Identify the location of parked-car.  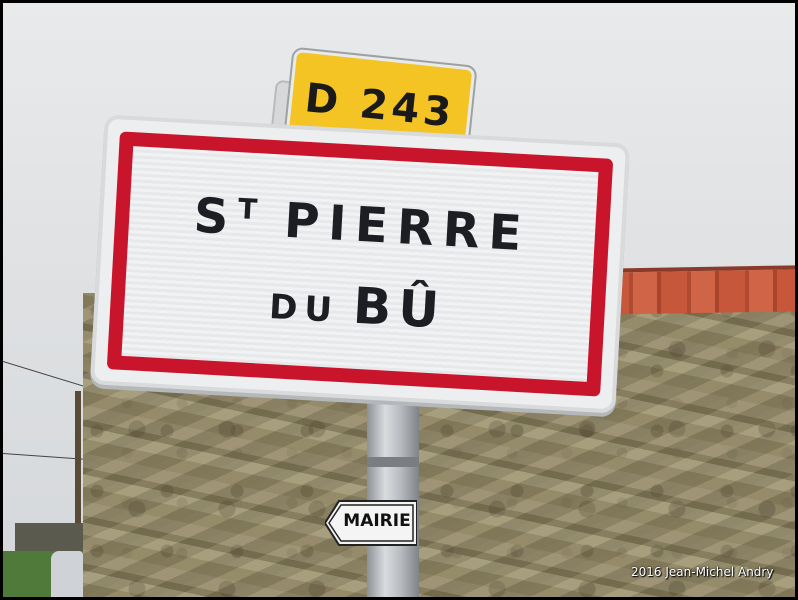
(67, 574).